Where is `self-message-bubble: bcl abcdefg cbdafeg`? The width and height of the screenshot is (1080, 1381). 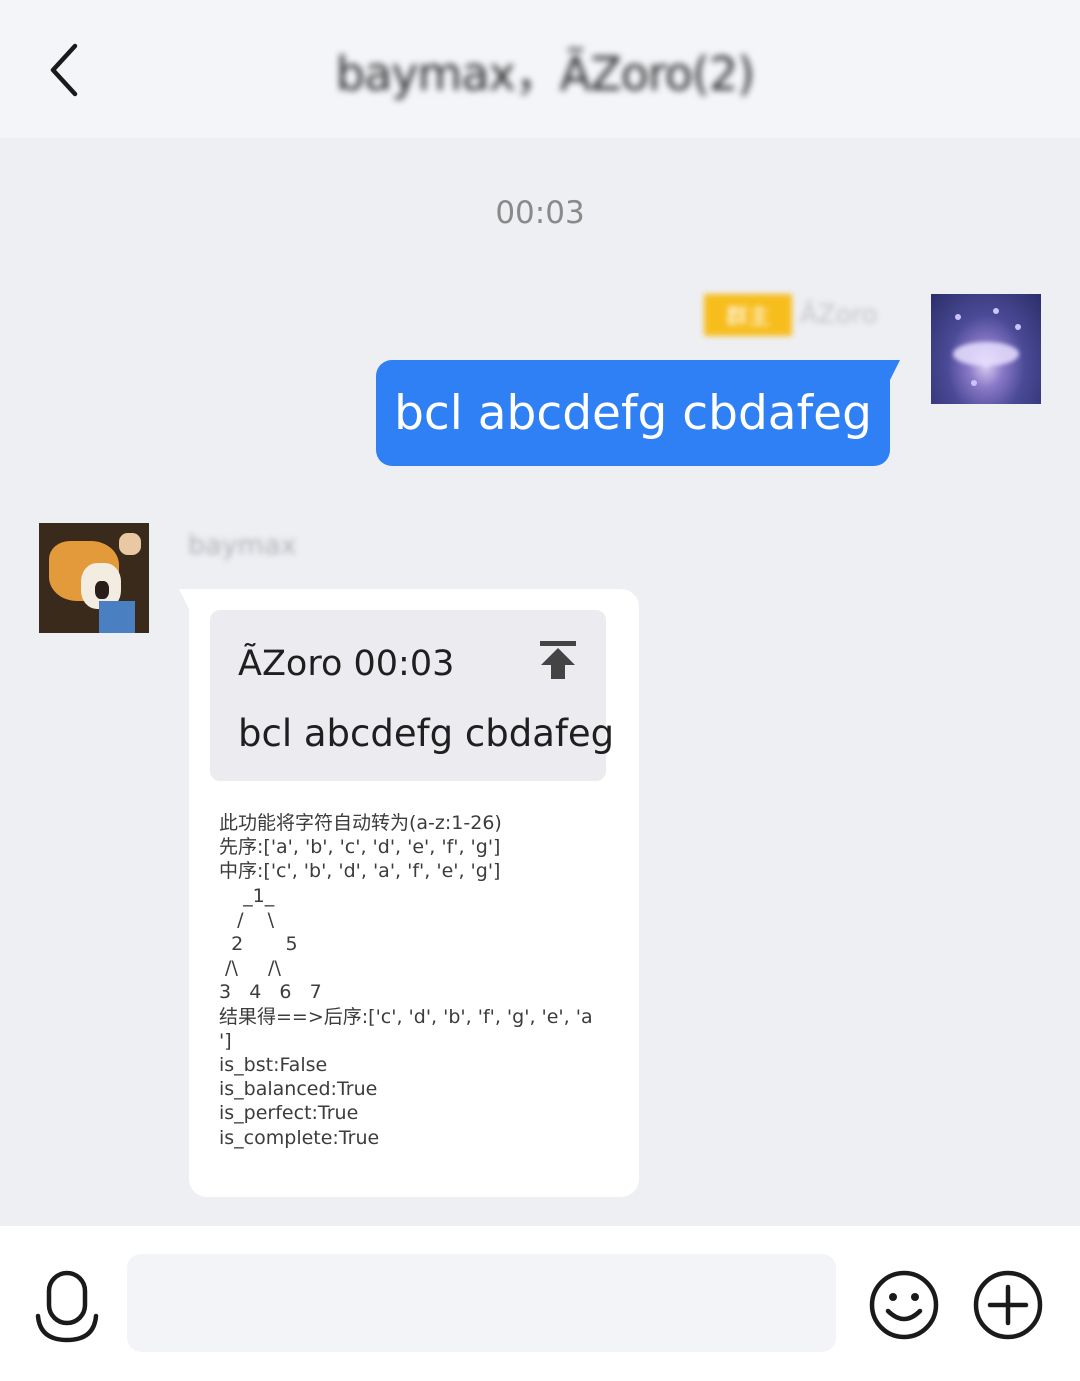
self-message-bubble: bcl abcdefg cbdafeg is located at coordinates (638, 413).